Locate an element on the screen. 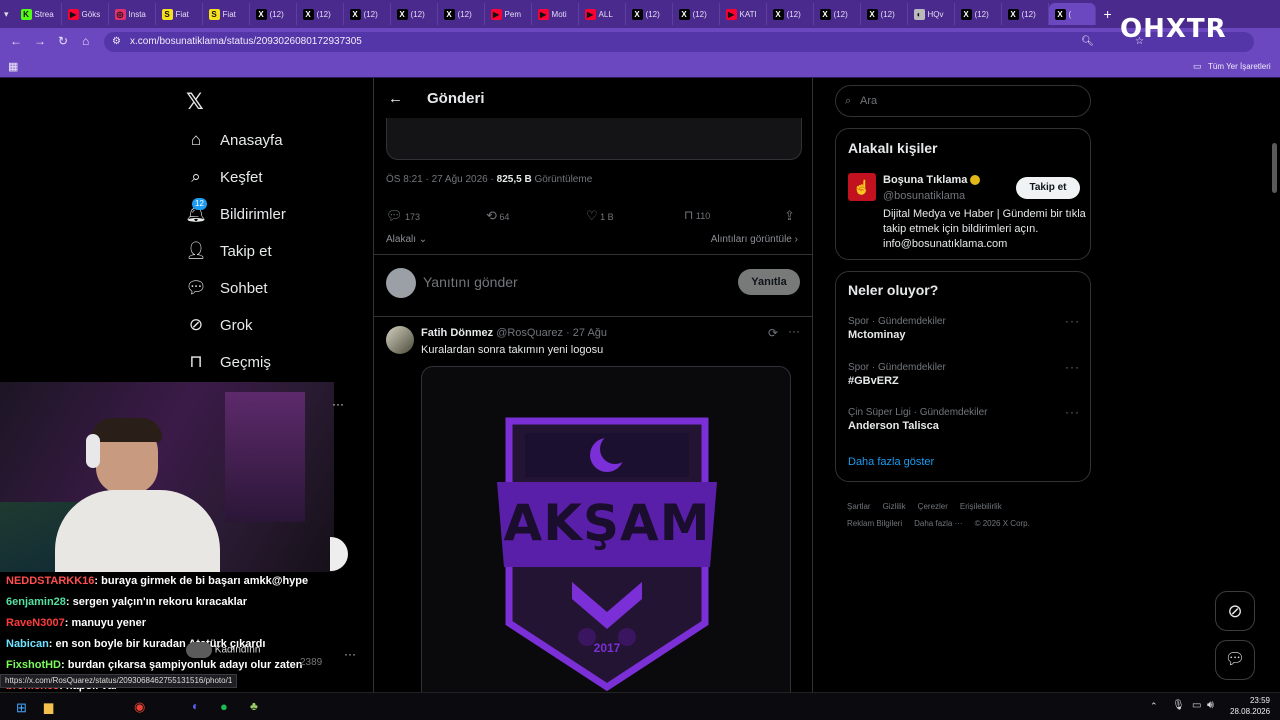  follow-button: Takip et is located at coordinates (1048, 188).